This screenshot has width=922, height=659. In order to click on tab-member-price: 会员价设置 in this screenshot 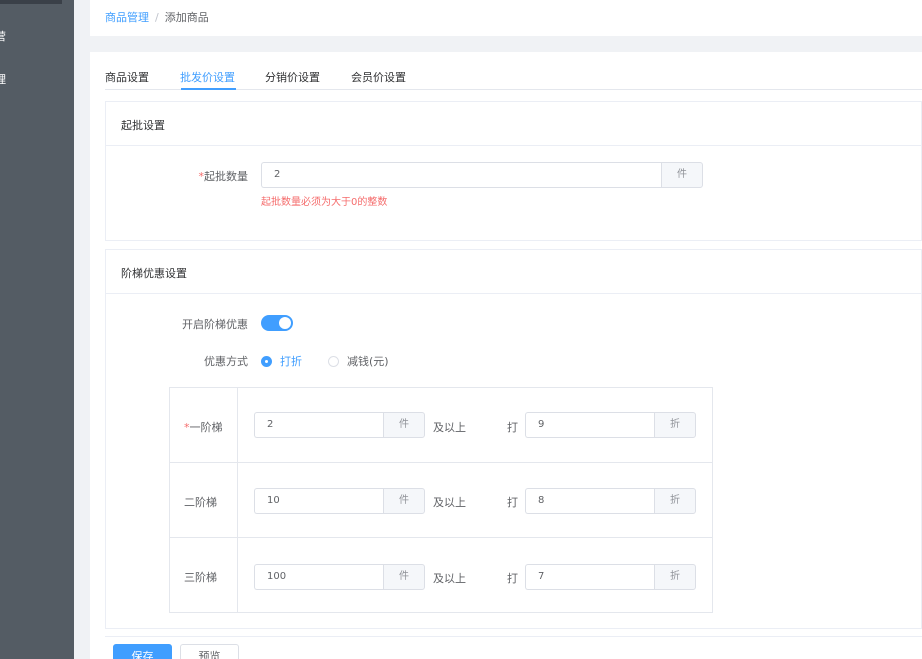, I will do `click(378, 77)`.